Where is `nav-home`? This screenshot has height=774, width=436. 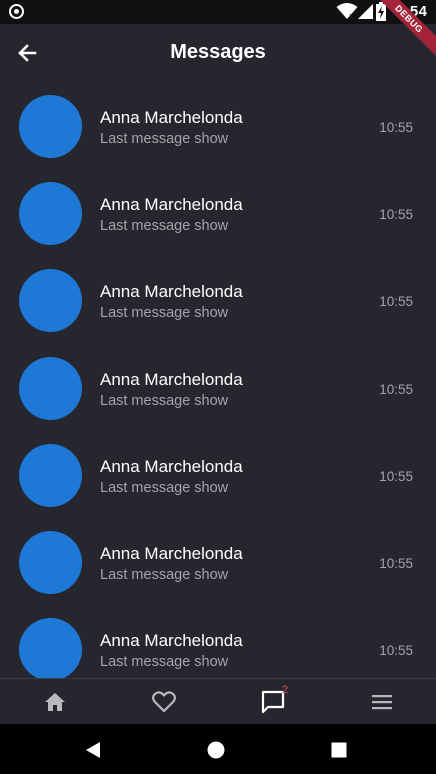
nav-home is located at coordinates (54, 702).